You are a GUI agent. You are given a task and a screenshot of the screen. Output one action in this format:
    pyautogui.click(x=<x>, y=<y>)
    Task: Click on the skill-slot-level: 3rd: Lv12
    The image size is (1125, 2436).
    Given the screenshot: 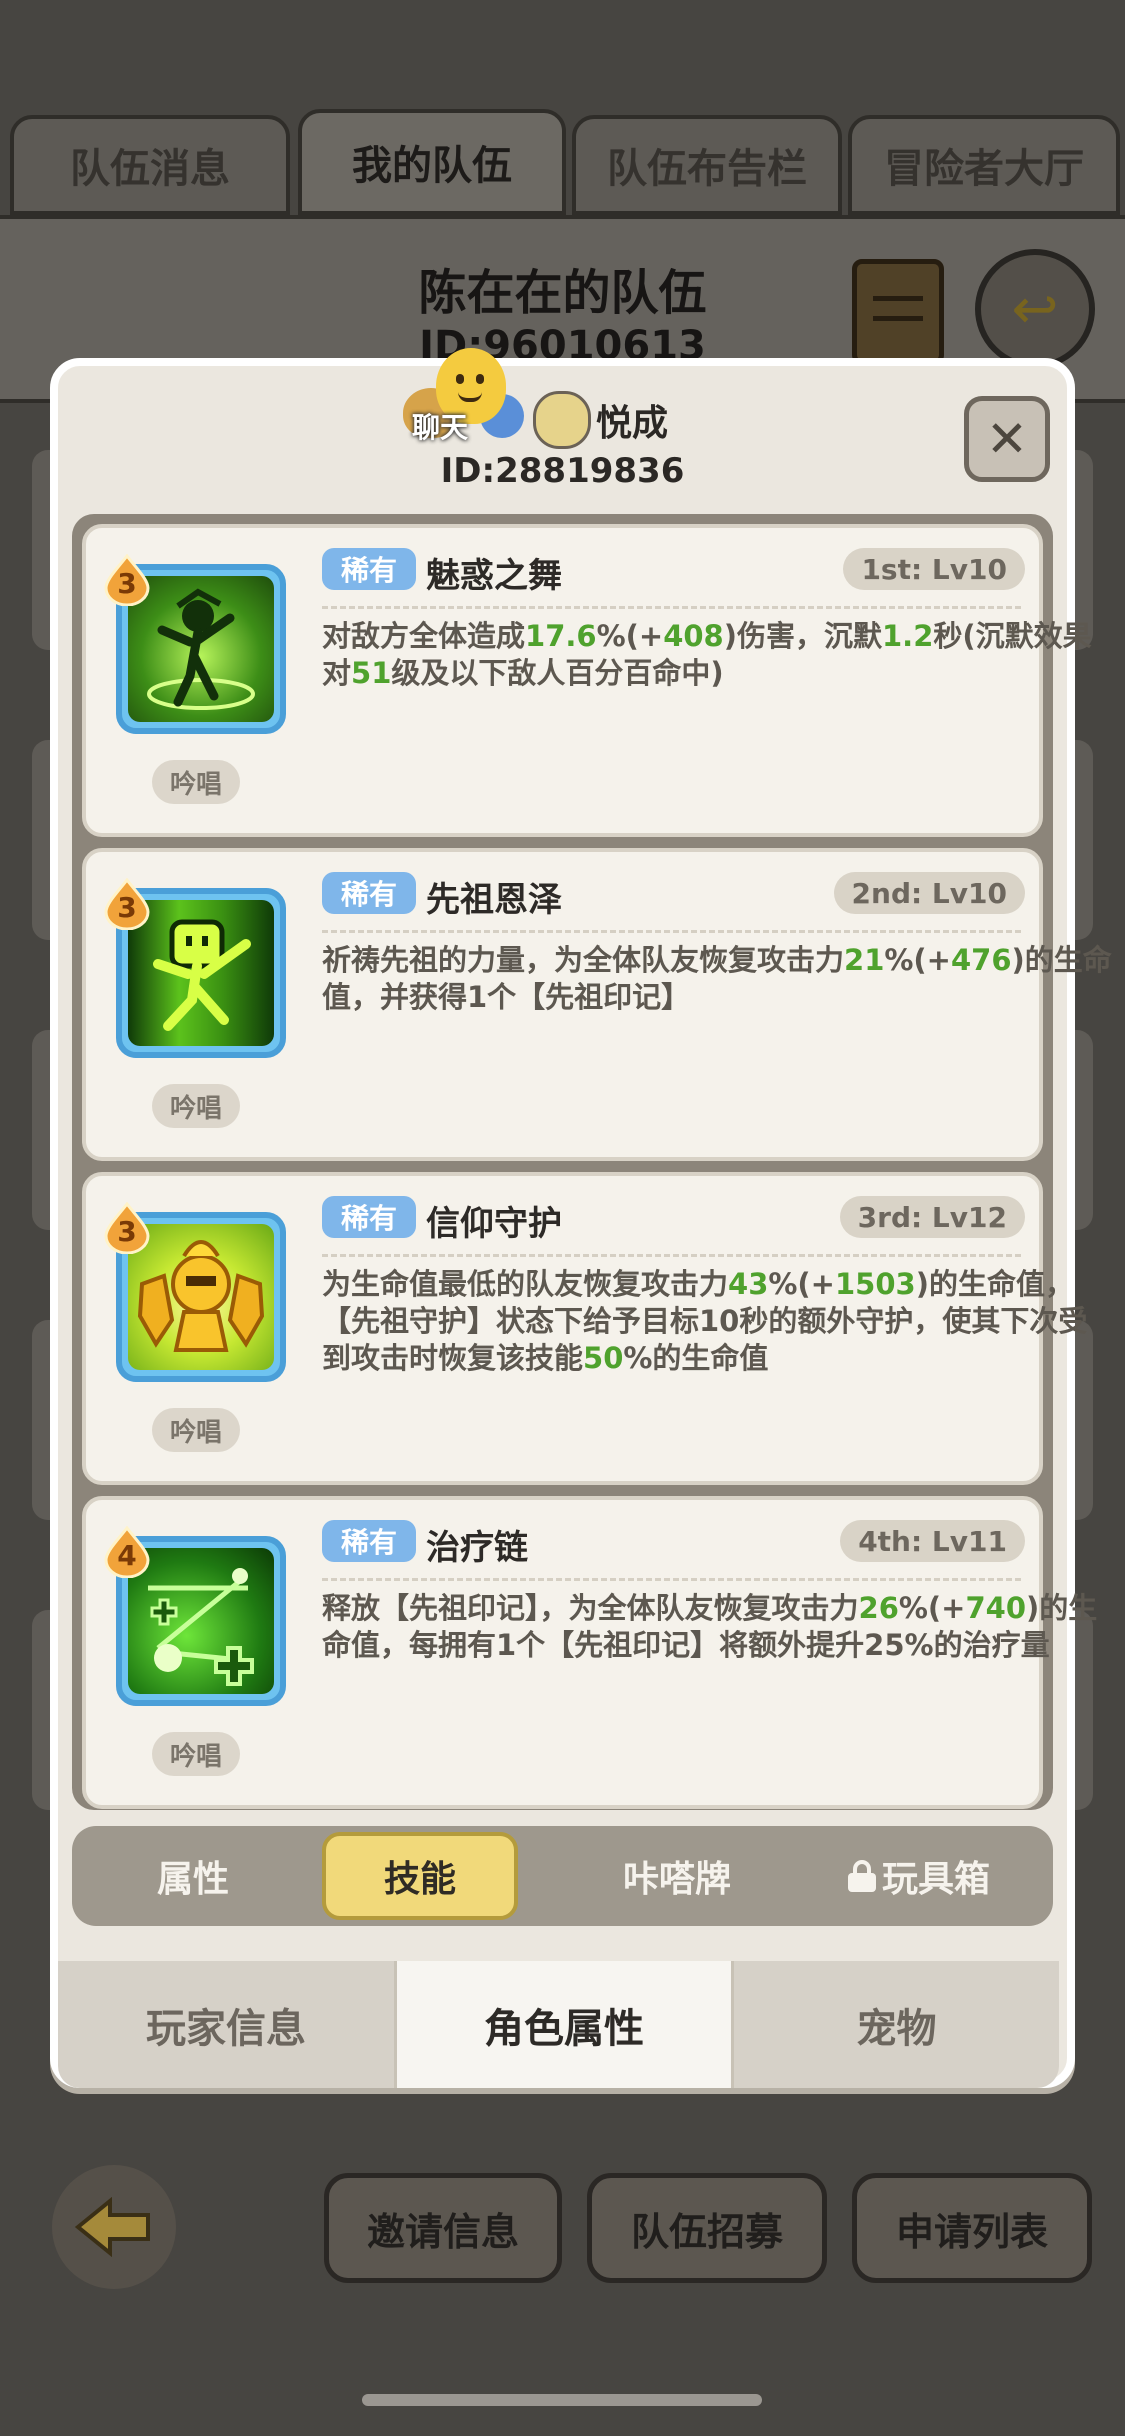 What is the action you would take?
    pyautogui.click(x=932, y=1217)
    